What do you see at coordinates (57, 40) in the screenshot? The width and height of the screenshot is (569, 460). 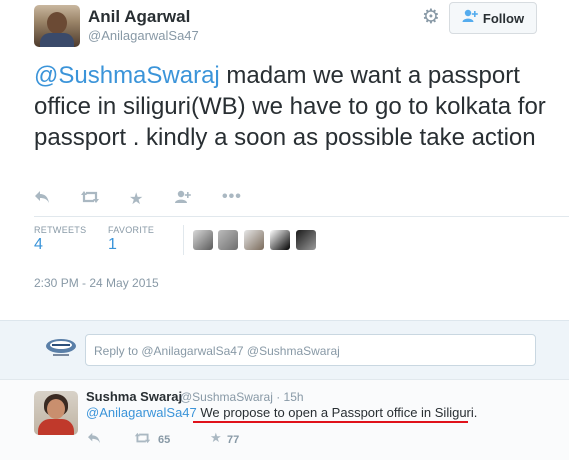 I see `avatar-shirt` at bounding box center [57, 40].